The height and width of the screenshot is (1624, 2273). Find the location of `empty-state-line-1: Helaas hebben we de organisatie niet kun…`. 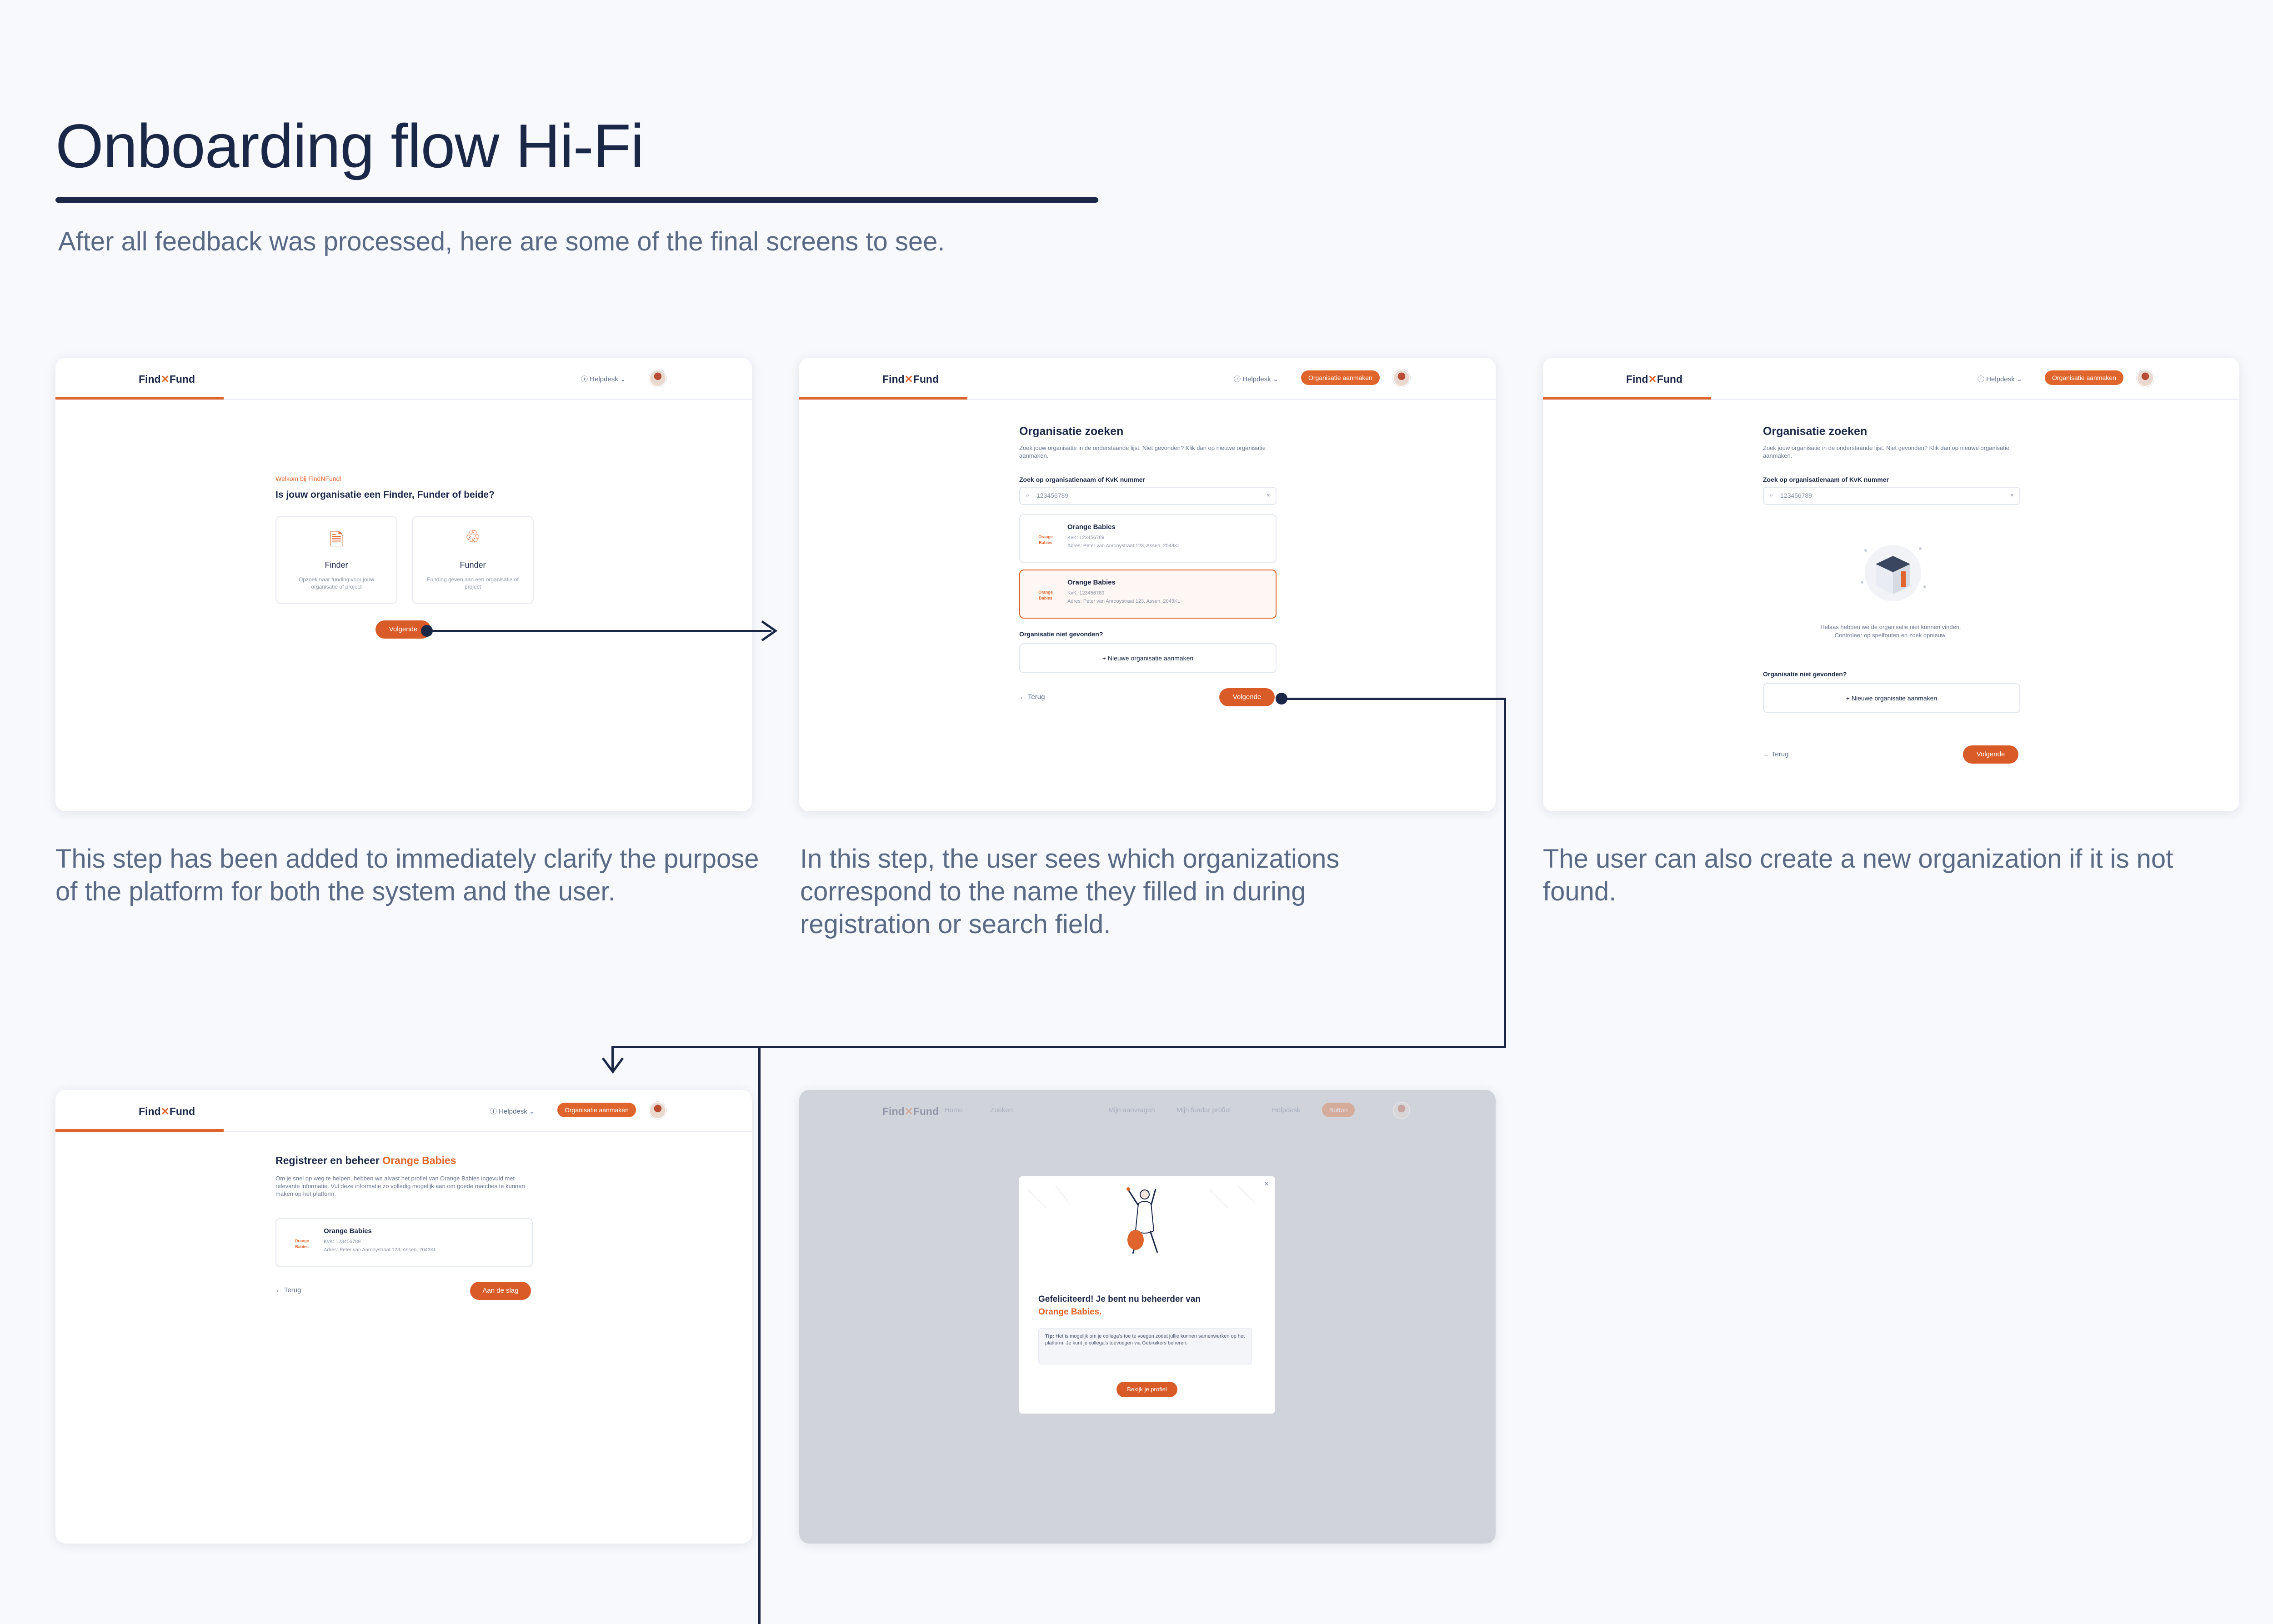

empty-state-line-1: Helaas hebben we de organisatie niet kun… is located at coordinates (1890, 627).